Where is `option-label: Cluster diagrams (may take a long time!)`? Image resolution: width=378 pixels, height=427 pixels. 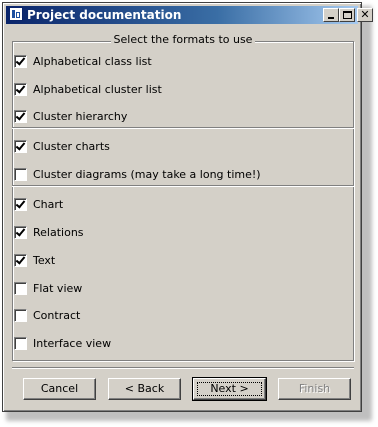 option-label: Cluster diagrams (may take a long time!) is located at coordinates (147, 174).